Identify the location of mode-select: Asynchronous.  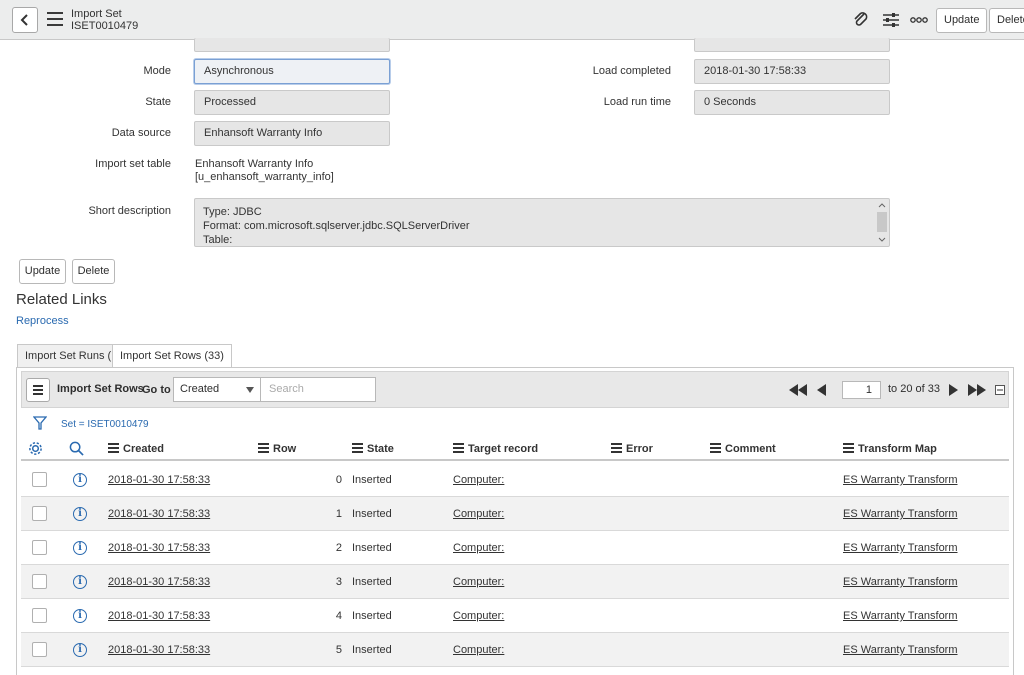
(292, 71).